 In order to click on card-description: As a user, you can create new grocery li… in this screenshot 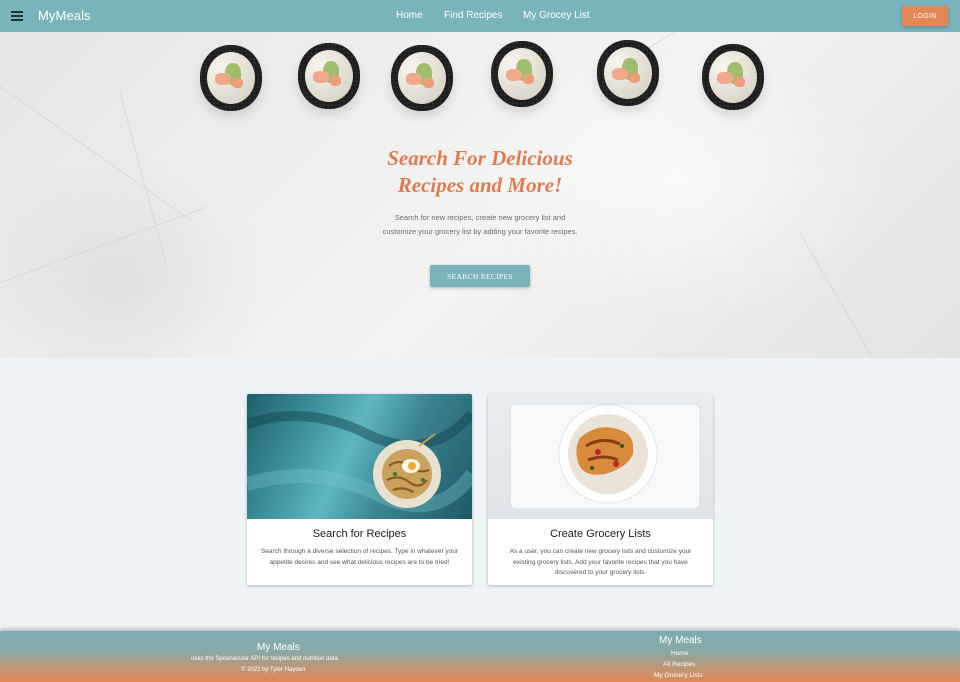, I will do `click(600, 562)`.